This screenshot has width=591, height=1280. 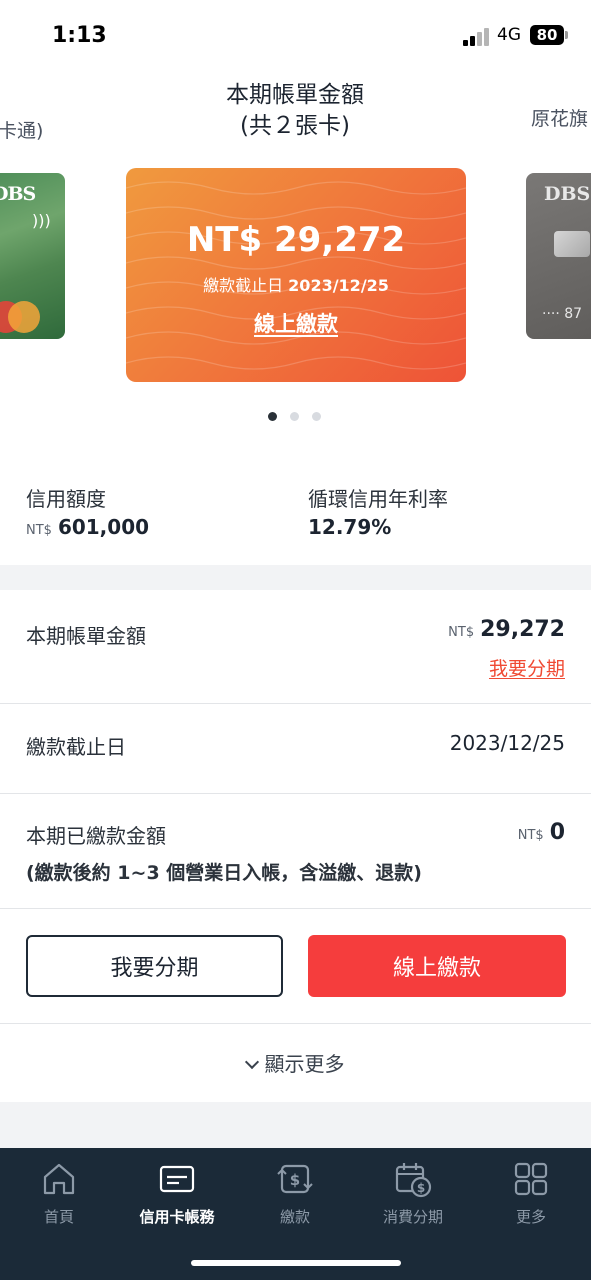 What do you see at coordinates (24, 317) in the screenshot?
I see `mastercard-logo-yellow` at bounding box center [24, 317].